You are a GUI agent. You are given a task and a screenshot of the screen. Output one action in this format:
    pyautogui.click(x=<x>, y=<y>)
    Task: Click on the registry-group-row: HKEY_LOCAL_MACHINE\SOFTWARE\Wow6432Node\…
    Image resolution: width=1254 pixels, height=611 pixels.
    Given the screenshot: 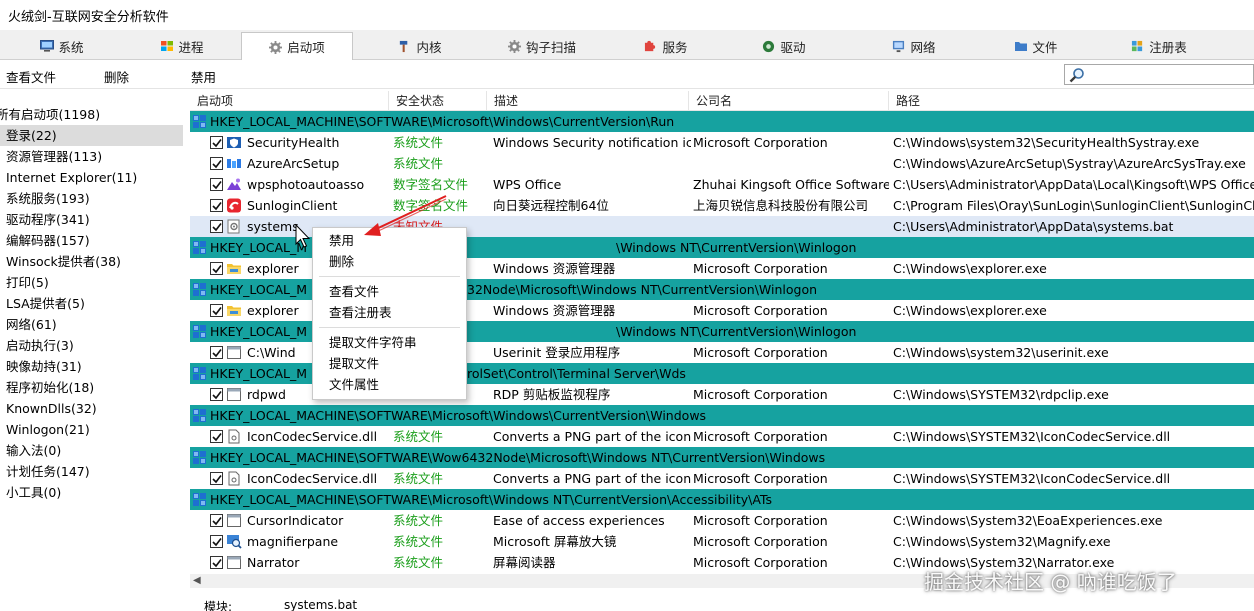 What is the action you would take?
    pyautogui.click(x=722, y=457)
    